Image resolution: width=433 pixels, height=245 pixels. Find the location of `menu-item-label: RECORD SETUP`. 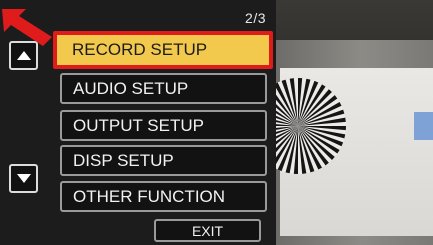

menu-item-label: RECORD SETUP is located at coordinates (140, 49).